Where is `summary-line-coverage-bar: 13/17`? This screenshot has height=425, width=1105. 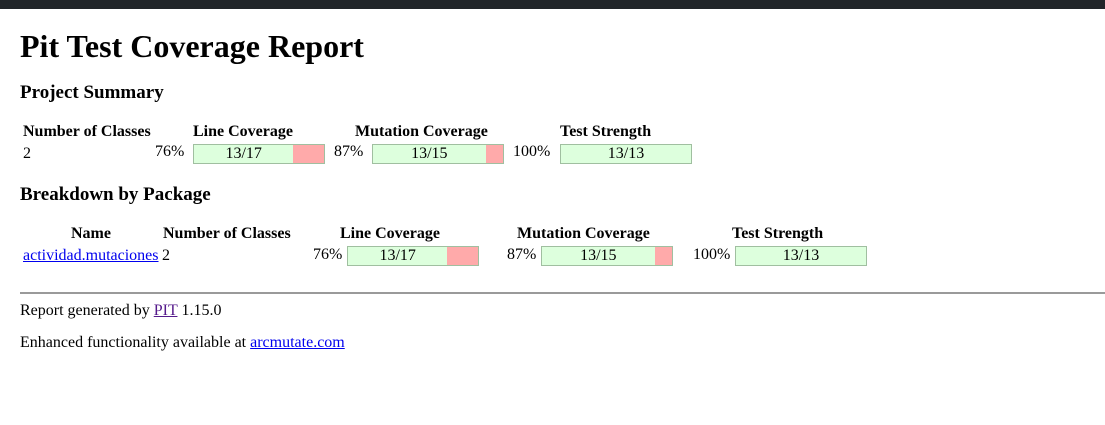 summary-line-coverage-bar: 13/17 is located at coordinates (259, 154).